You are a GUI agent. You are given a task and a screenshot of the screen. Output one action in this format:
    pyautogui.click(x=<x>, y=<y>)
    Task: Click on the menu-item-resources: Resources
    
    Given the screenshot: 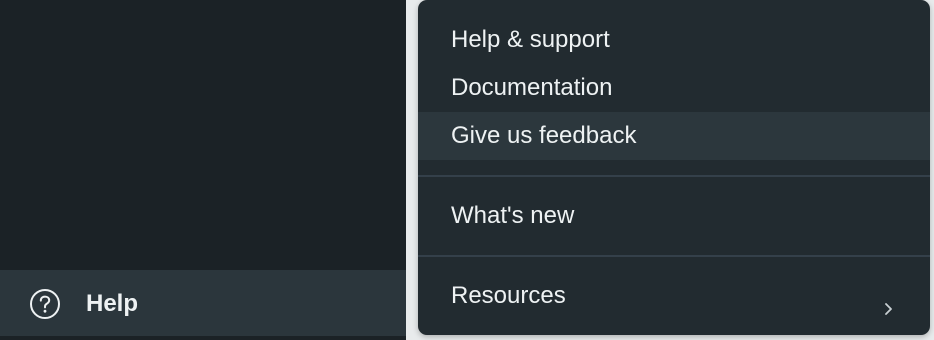 What is the action you would take?
    pyautogui.click(x=674, y=296)
    